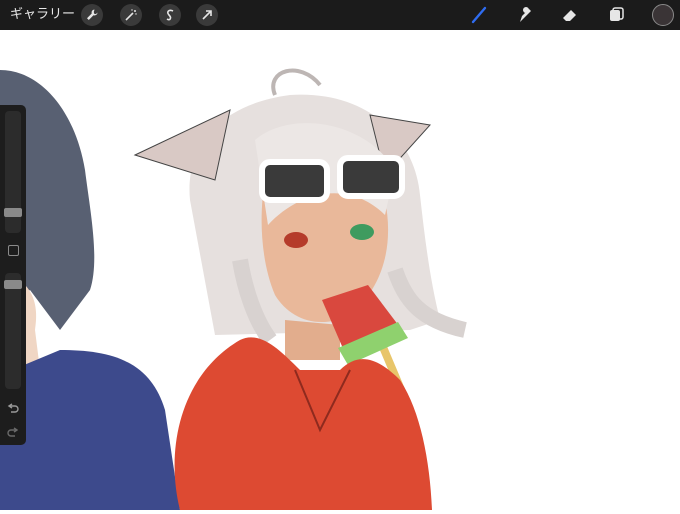 The width and height of the screenshot is (680, 514). Describe the element at coordinates (182, 145) in the screenshot. I see `left-ear` at that location.